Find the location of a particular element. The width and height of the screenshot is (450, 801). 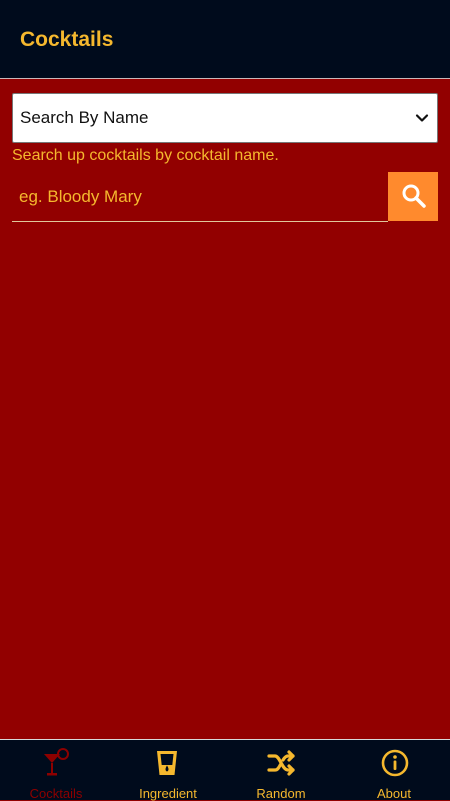

chevron-down-icon is located at coordinates (422, 118).